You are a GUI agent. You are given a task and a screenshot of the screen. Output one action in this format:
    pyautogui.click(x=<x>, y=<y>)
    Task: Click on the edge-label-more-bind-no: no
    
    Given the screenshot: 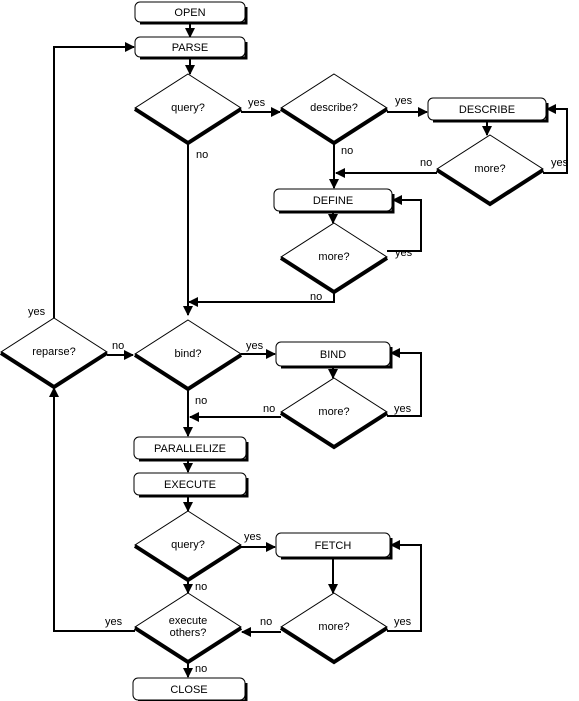 What is the action you would take?
    pyautogui.click(x=269, y=409)
    